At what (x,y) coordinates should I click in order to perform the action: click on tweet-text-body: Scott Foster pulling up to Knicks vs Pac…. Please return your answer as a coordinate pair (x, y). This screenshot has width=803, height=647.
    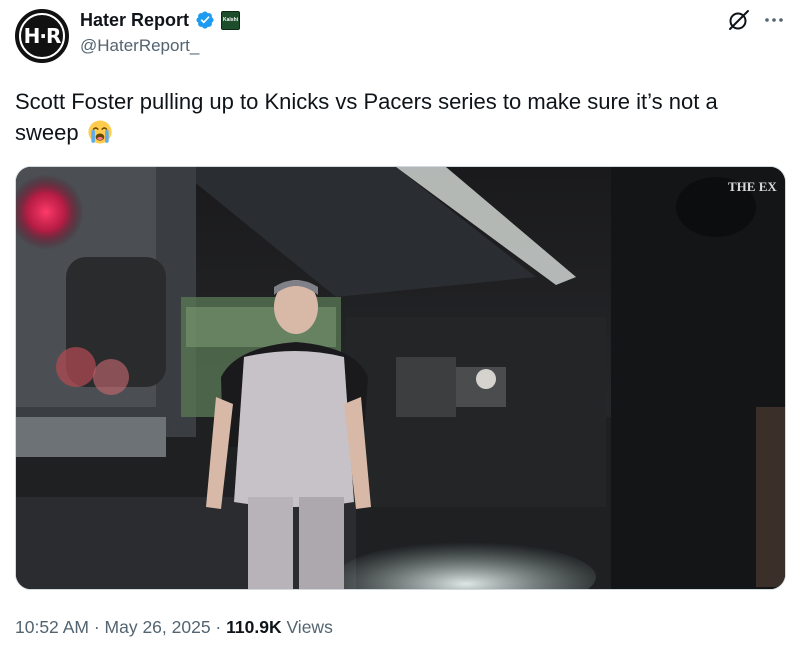
    Looking at the image, I should click on (366, 117).